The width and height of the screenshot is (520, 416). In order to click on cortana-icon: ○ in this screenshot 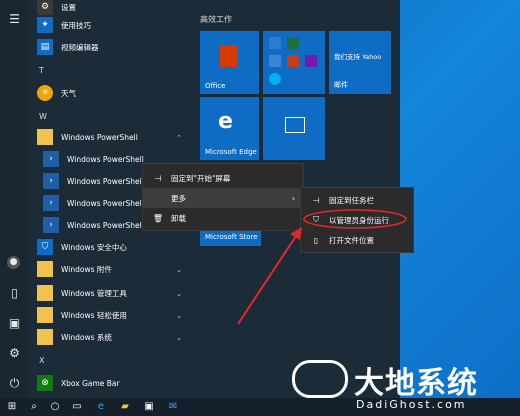, I will do `click(55, 407)`.